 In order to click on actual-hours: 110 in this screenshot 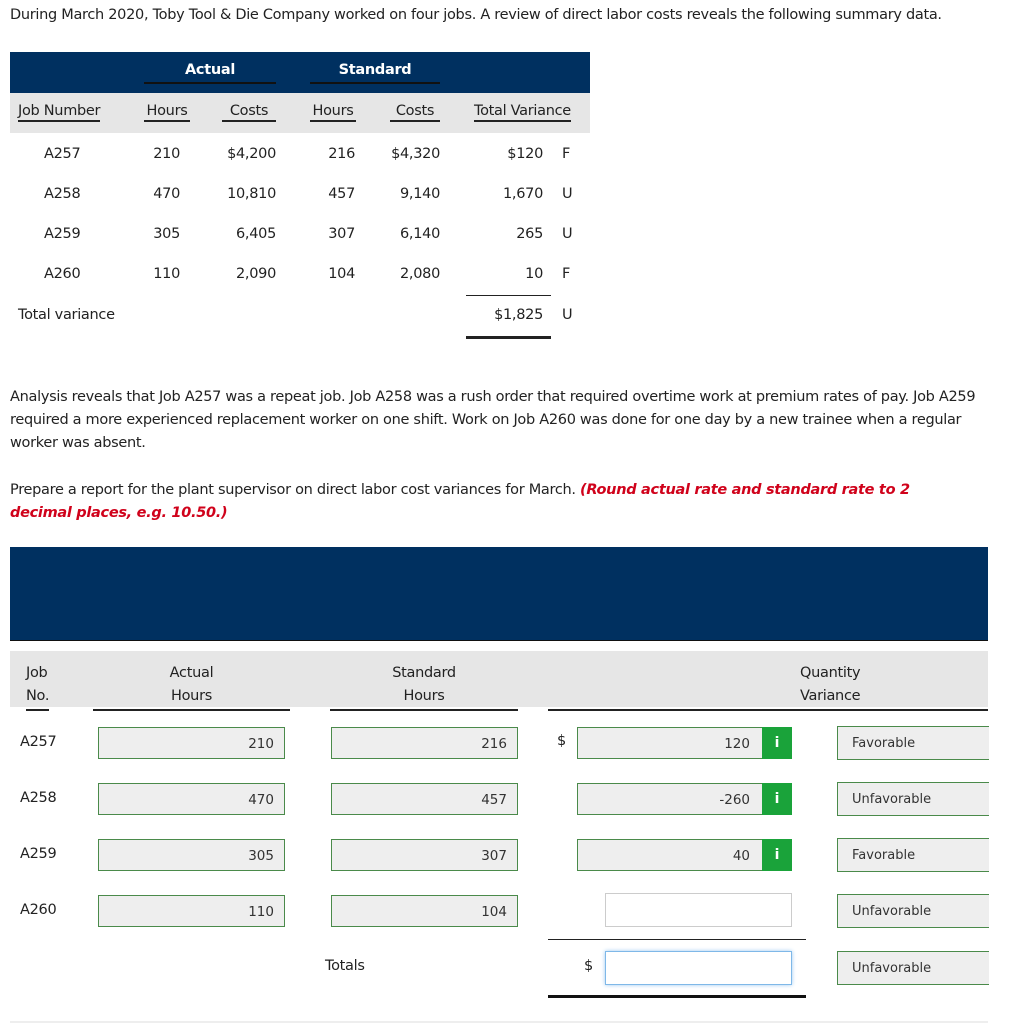, I will do `click(166, 274)`.